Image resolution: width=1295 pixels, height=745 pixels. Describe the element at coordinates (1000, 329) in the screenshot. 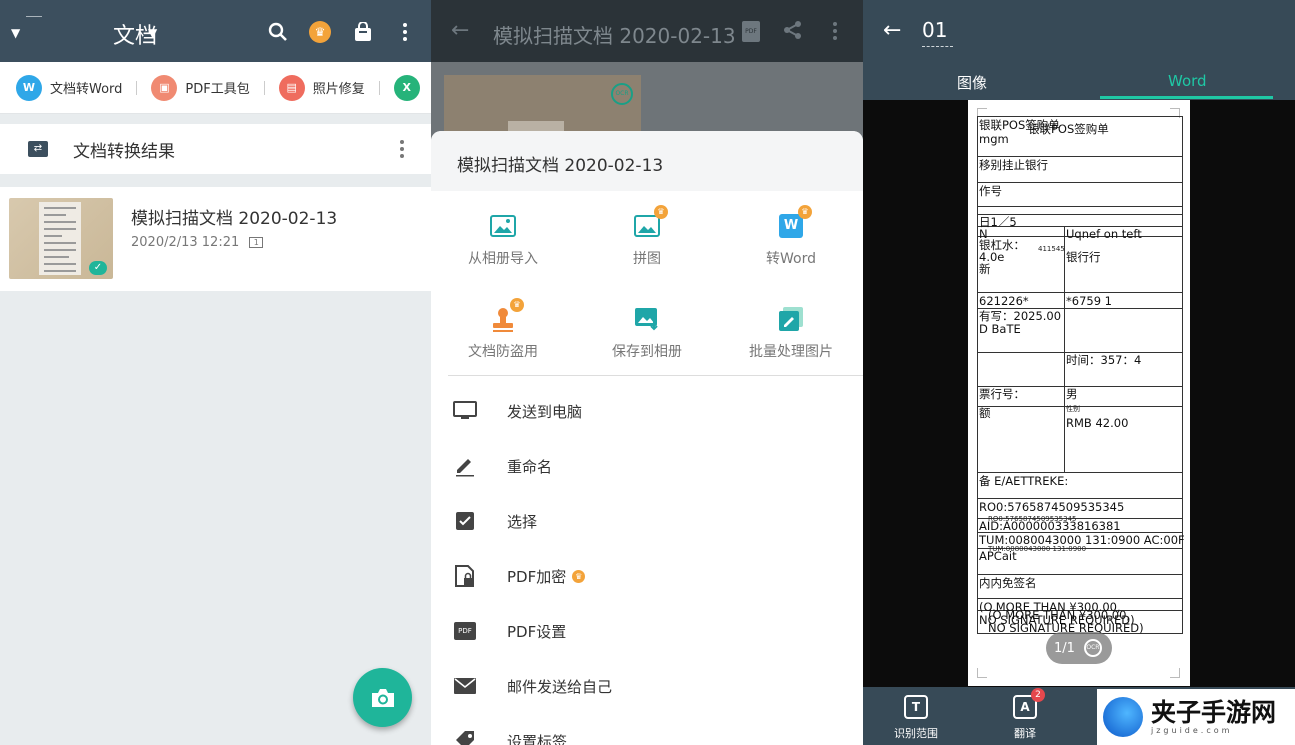

I see `receipt-row: D BaTE` at that location.